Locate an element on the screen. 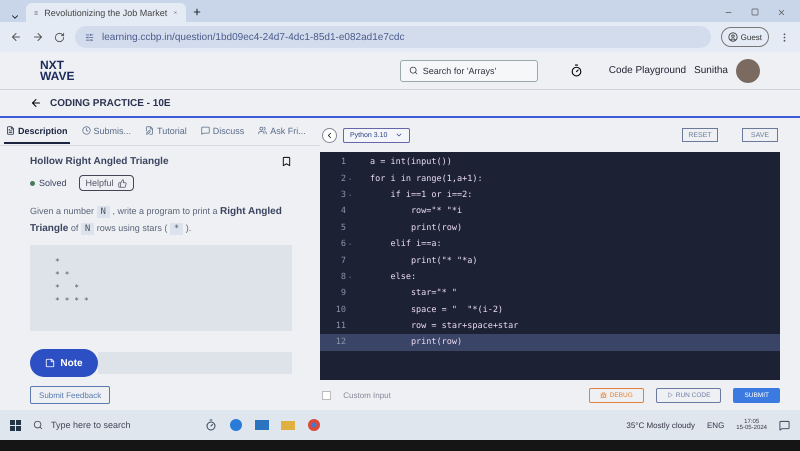 The image size is (800, 451). address-bar: learning.ccbp.in/question/1bd09ec4-24d7-4dc1-85d1-e082ad1e7cdc is located at coordinates (393, 37).